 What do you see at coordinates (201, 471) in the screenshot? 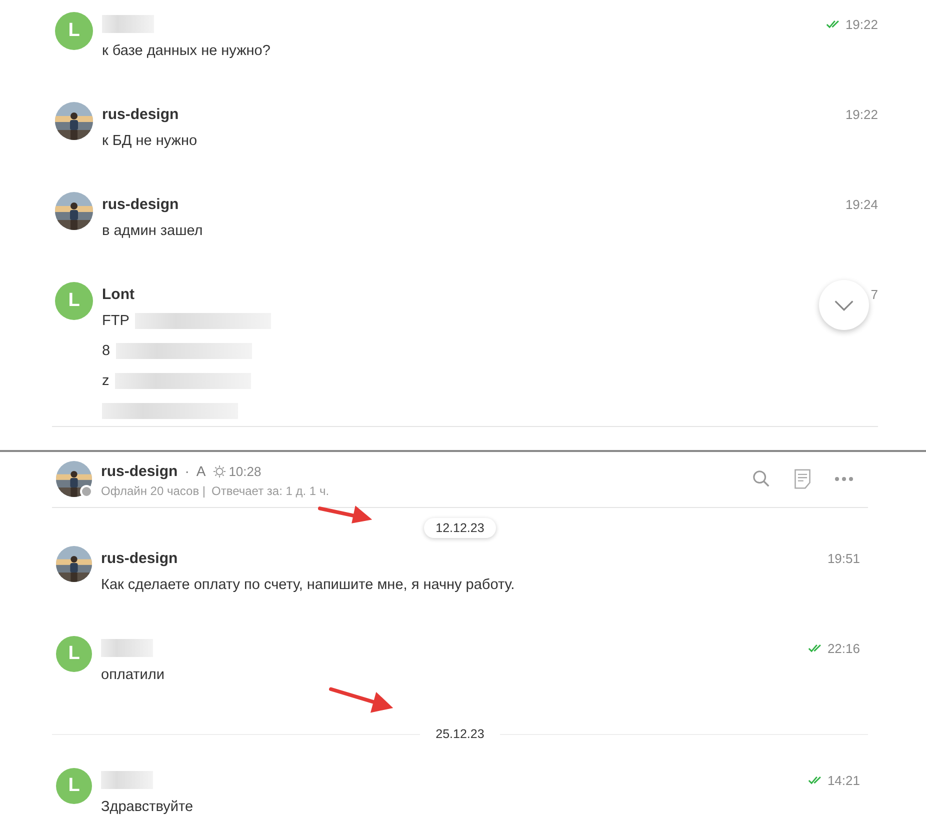
I see `contact-mark: A` at bounding box center [201, 471].